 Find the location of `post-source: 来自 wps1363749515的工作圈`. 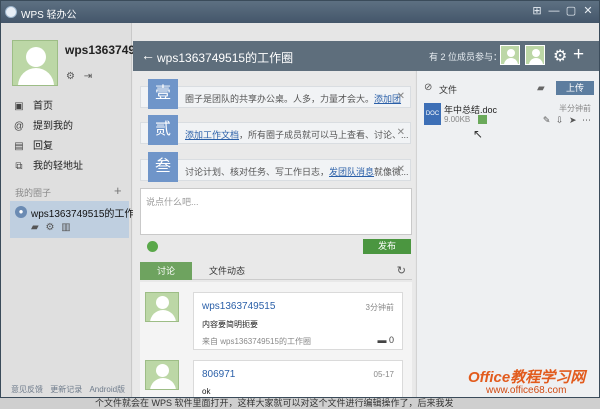

post-source: 来自 wps1363749515的工作圈 is located at coordinates (256, 341).